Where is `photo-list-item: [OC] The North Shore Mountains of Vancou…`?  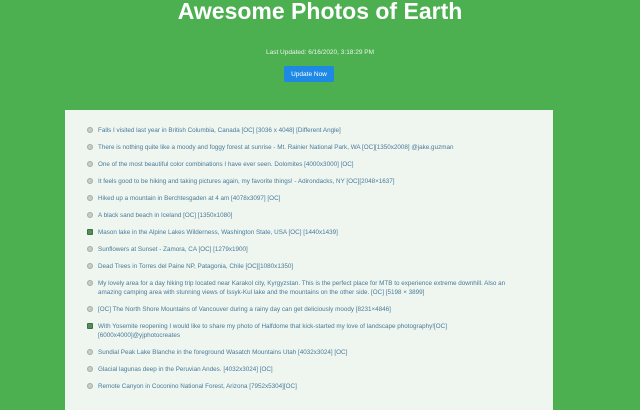 photo-list-item: [OC] The North Shore Mountains of Vancou… is located at coordinates (307, 309).